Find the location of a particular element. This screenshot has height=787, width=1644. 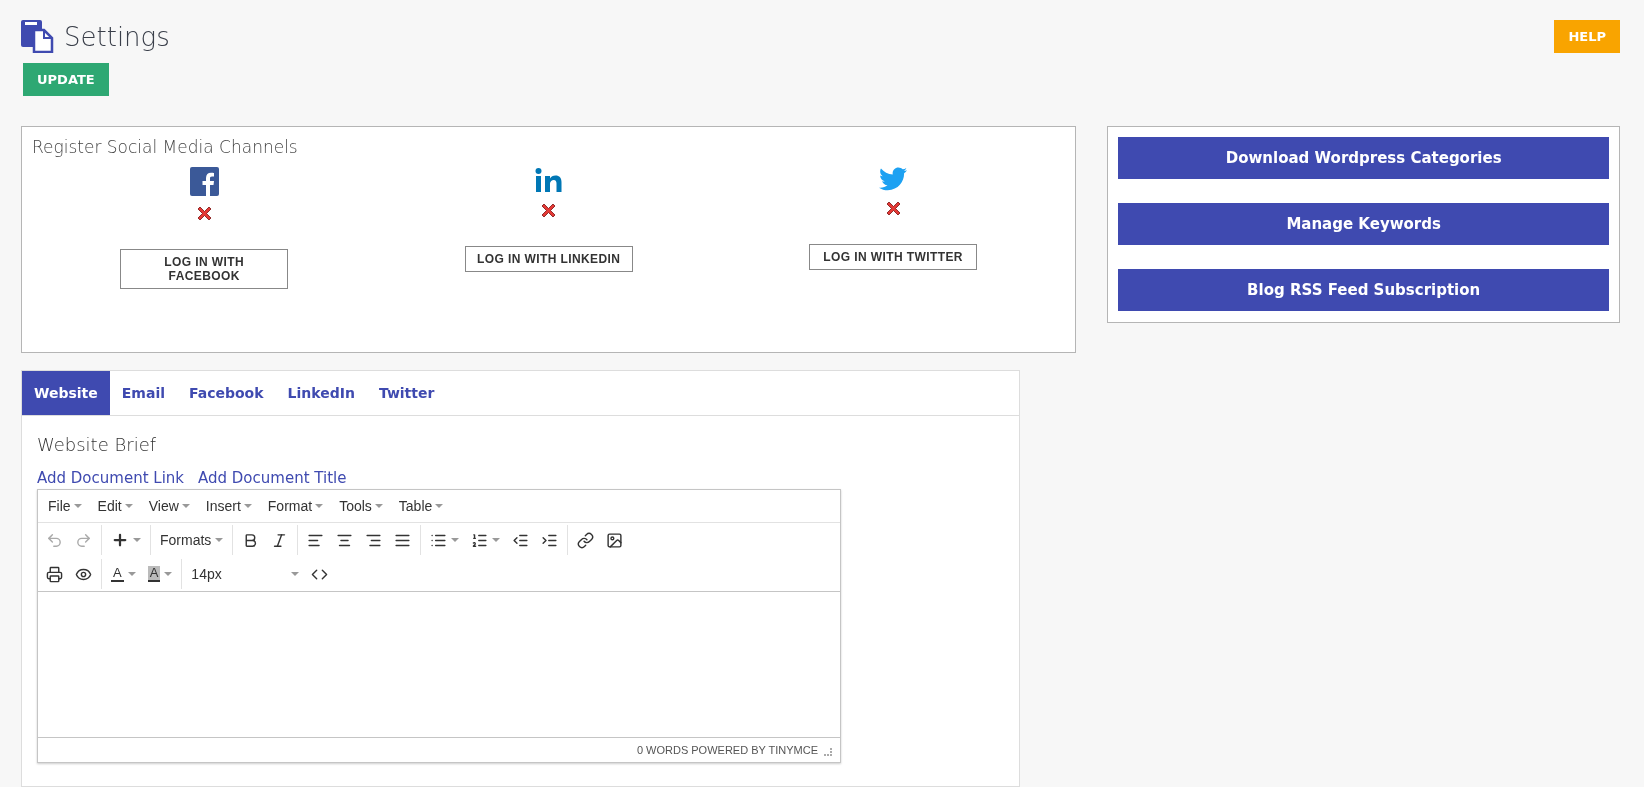

link-icon is located at coordinates (586, 540).